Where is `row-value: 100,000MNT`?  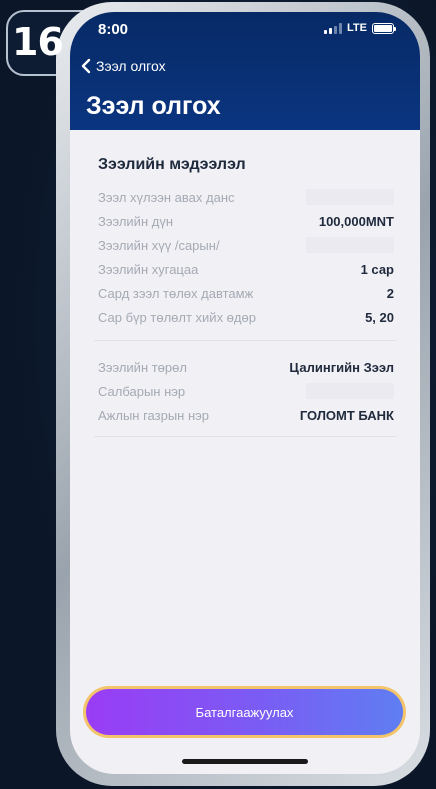
row-value: 100,000MNT is located at coordinates (356, 221).